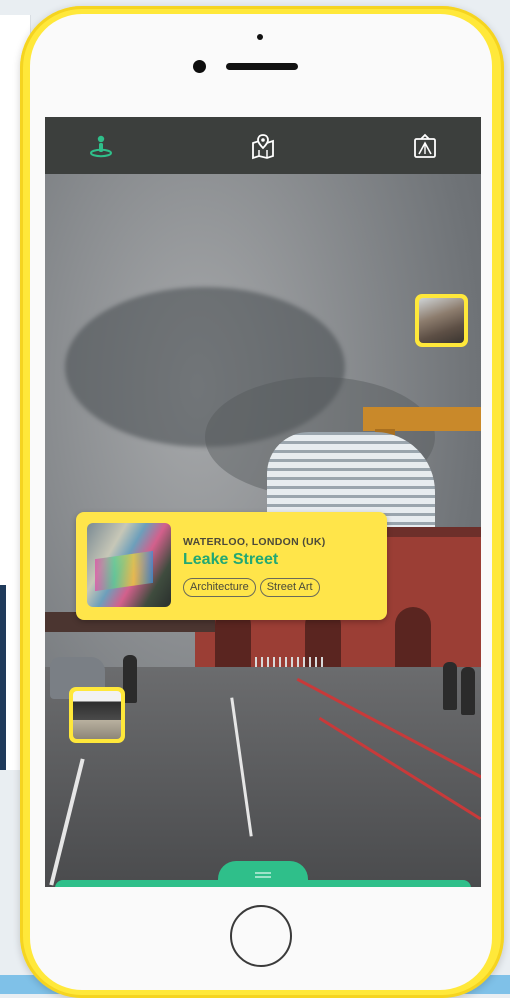 Image resolution: width=510 pixels, height=998 pixels. Describe the element at coordinates (262, 66) in the screenshot. I see `earpiece-speaker` at that location.